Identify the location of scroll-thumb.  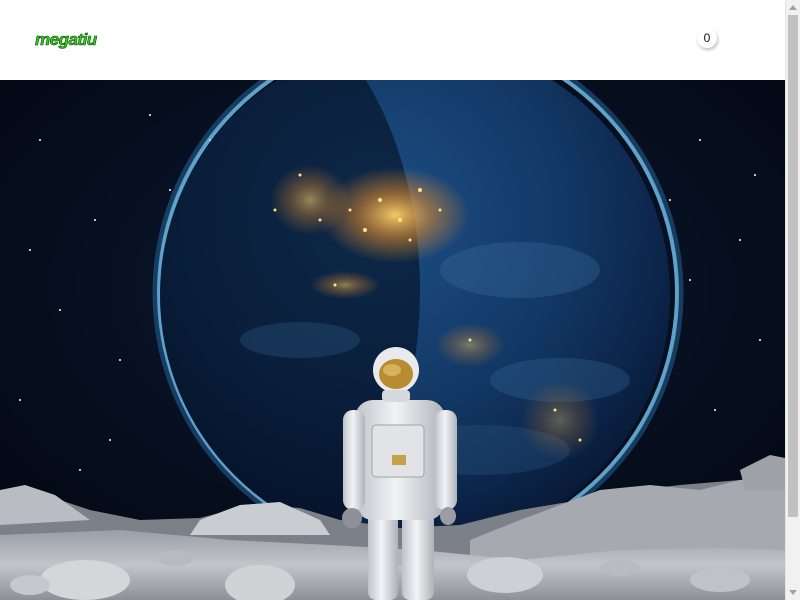
(793, 266).